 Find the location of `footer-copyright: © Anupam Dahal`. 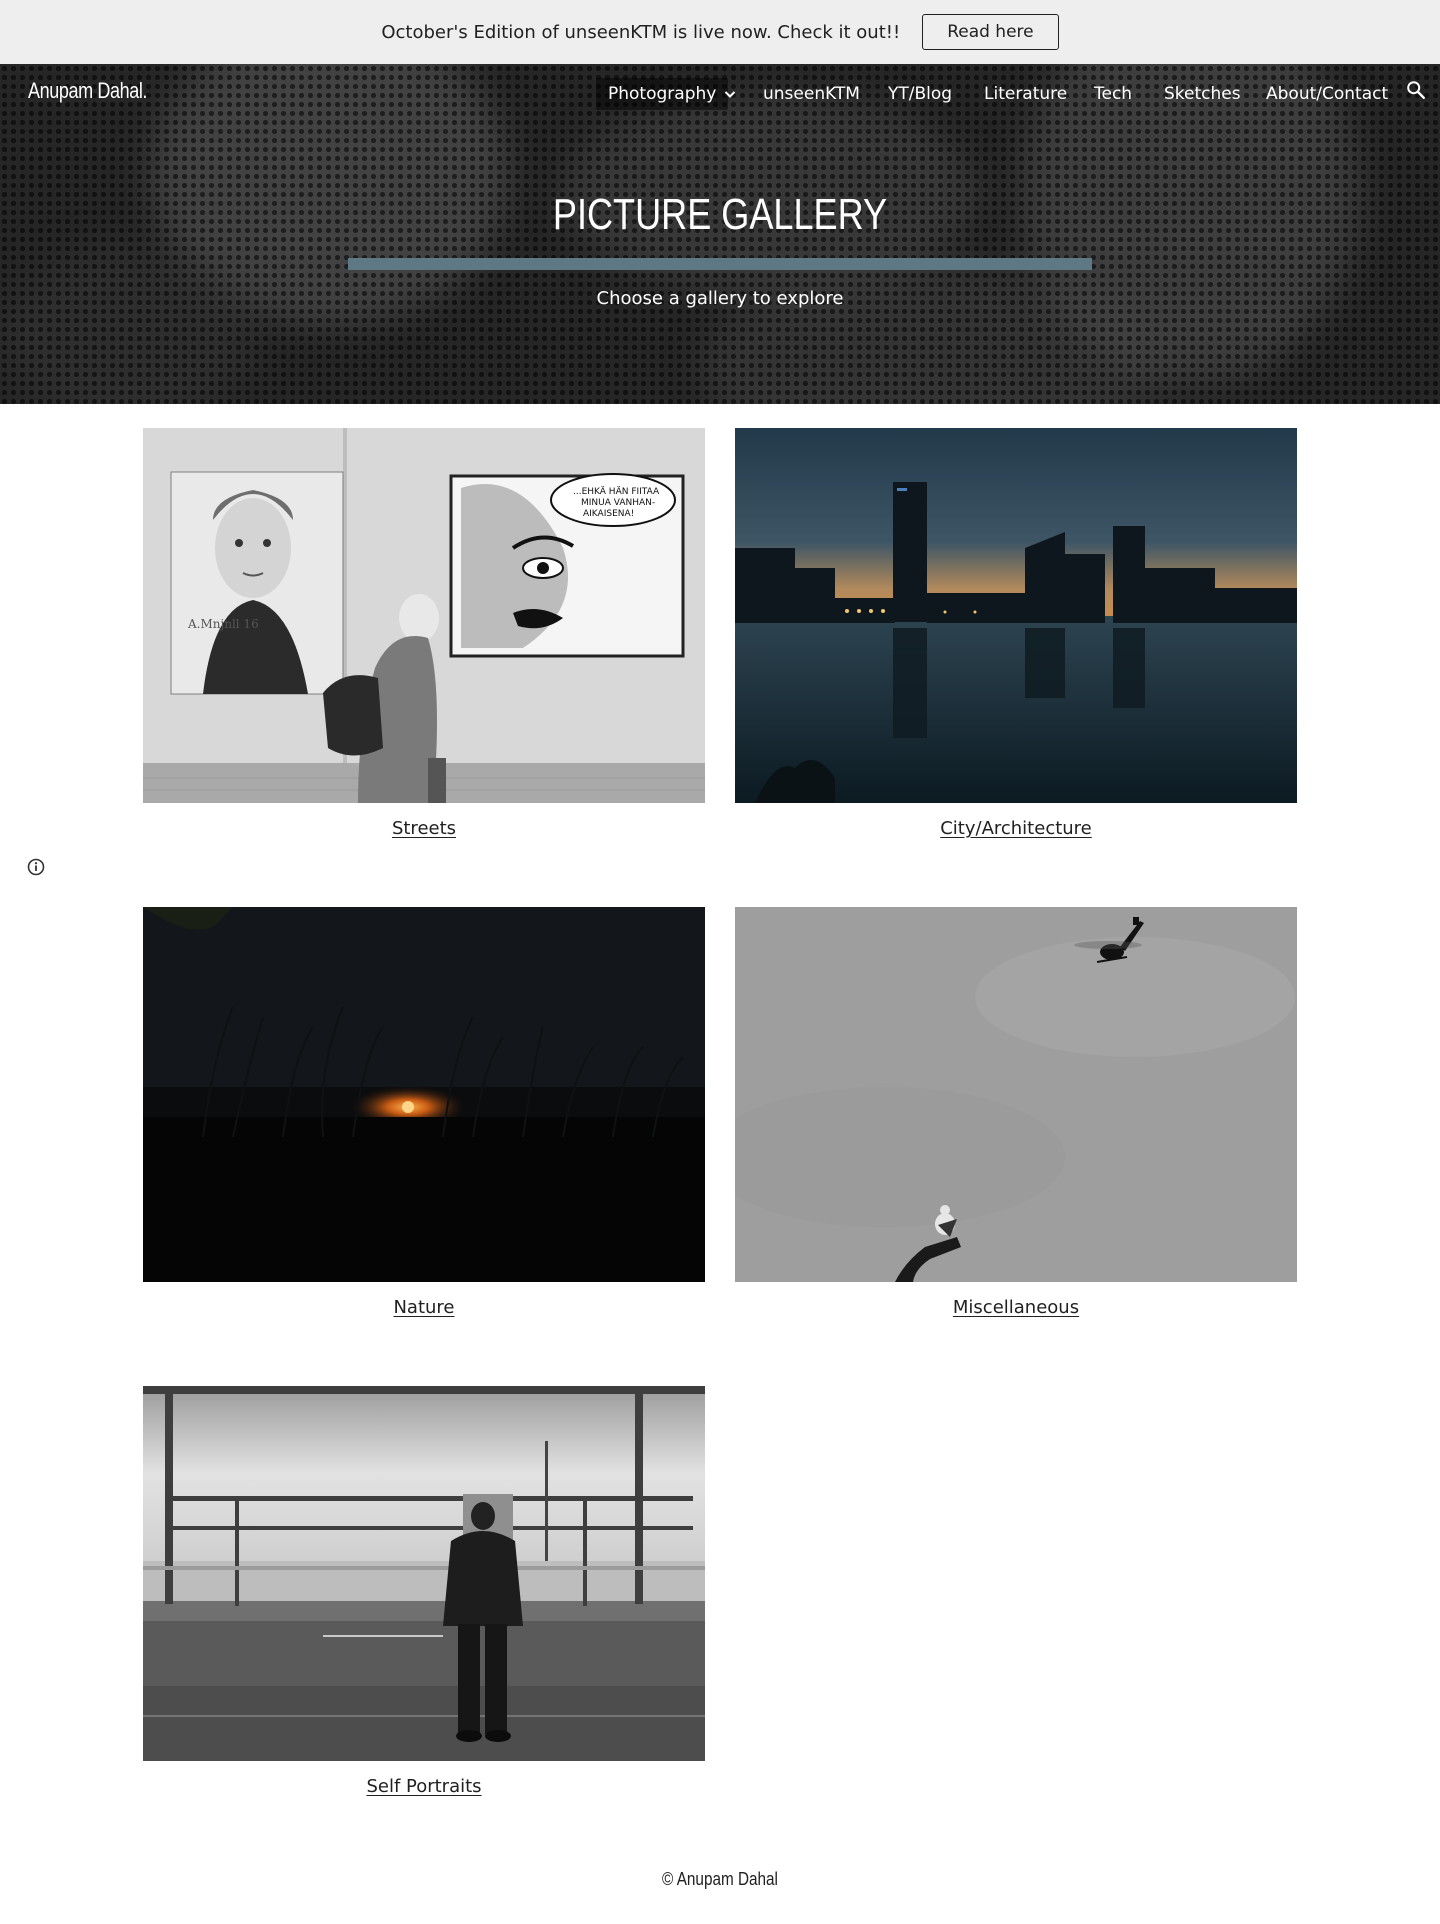

footer-copyright: © Anupam Dahal is located at coordinates (720, 1879).